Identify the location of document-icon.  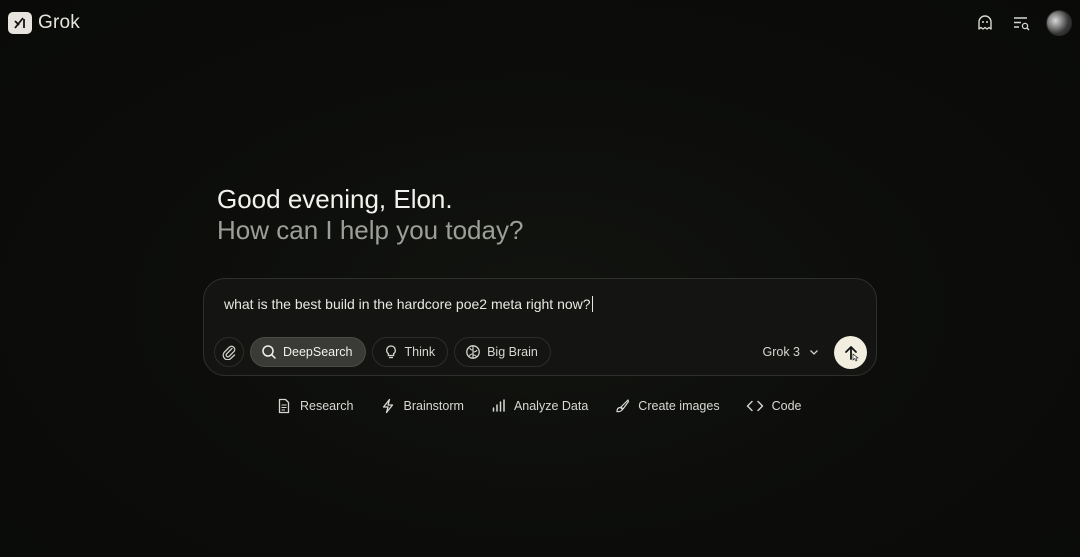
(284, 406).